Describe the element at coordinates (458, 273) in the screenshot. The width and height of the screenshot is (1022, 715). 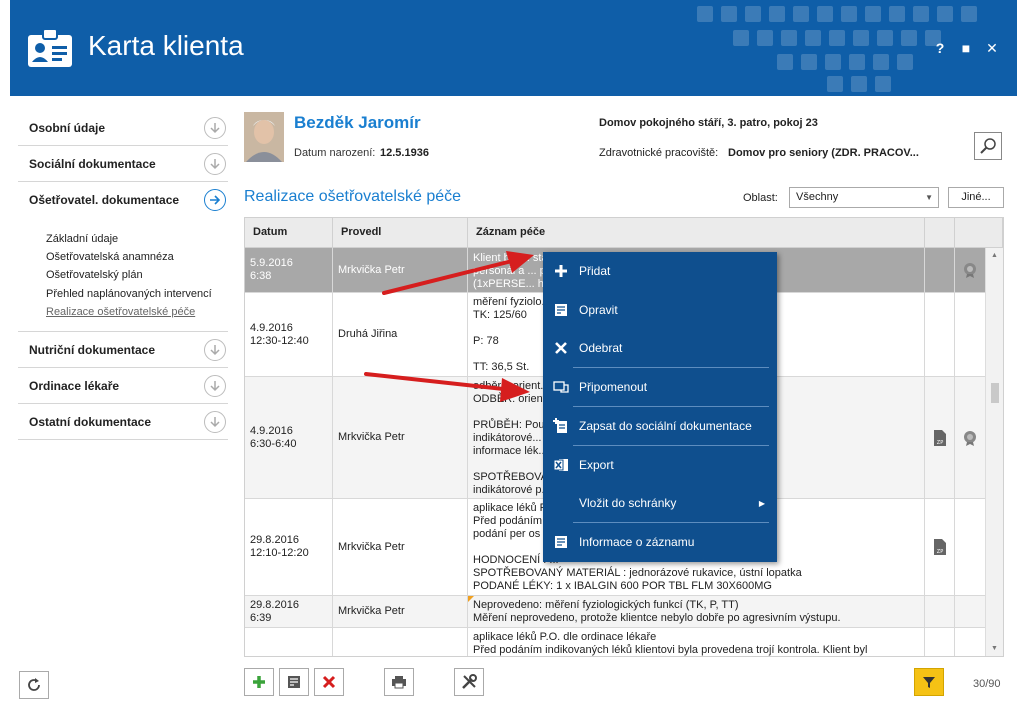
I see `red-annotation-arrow` at that location.